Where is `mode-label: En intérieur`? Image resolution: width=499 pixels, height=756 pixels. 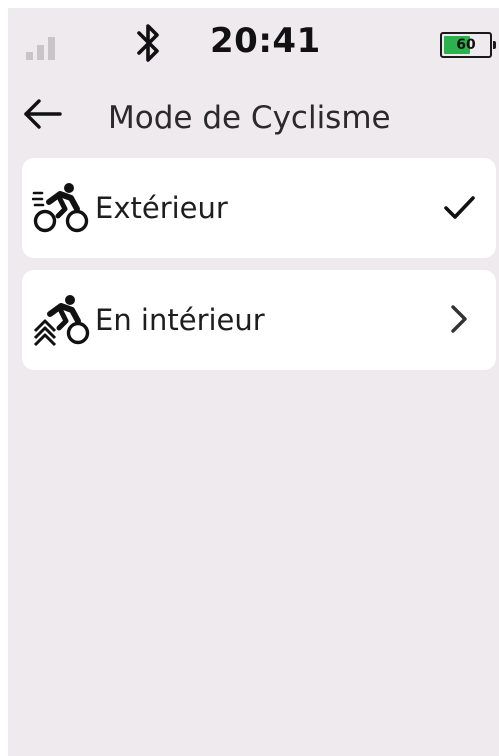 mode-label: En intérieur is located at coordinates (180, 320).